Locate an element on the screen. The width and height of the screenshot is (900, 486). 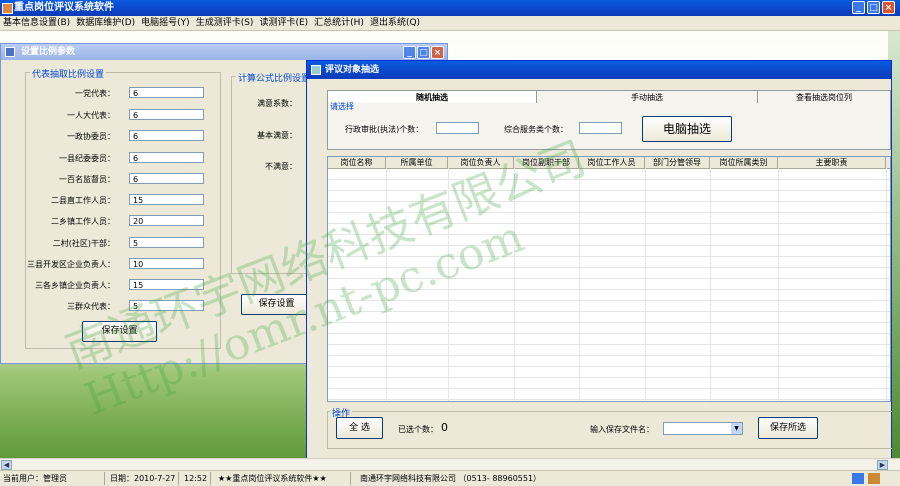
status-date: 日期：2010-7-27 is located at coordinates (143, 478).